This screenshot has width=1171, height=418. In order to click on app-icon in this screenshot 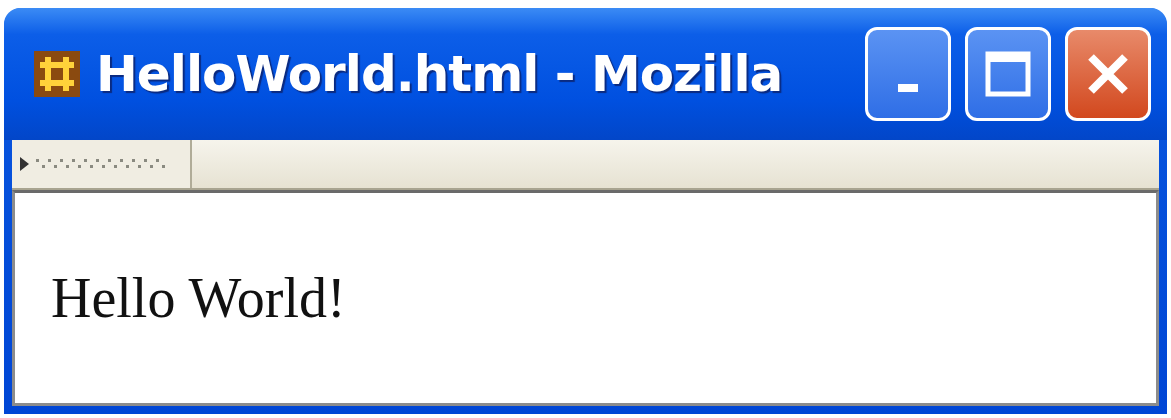, I will do `click(57, 74)`.